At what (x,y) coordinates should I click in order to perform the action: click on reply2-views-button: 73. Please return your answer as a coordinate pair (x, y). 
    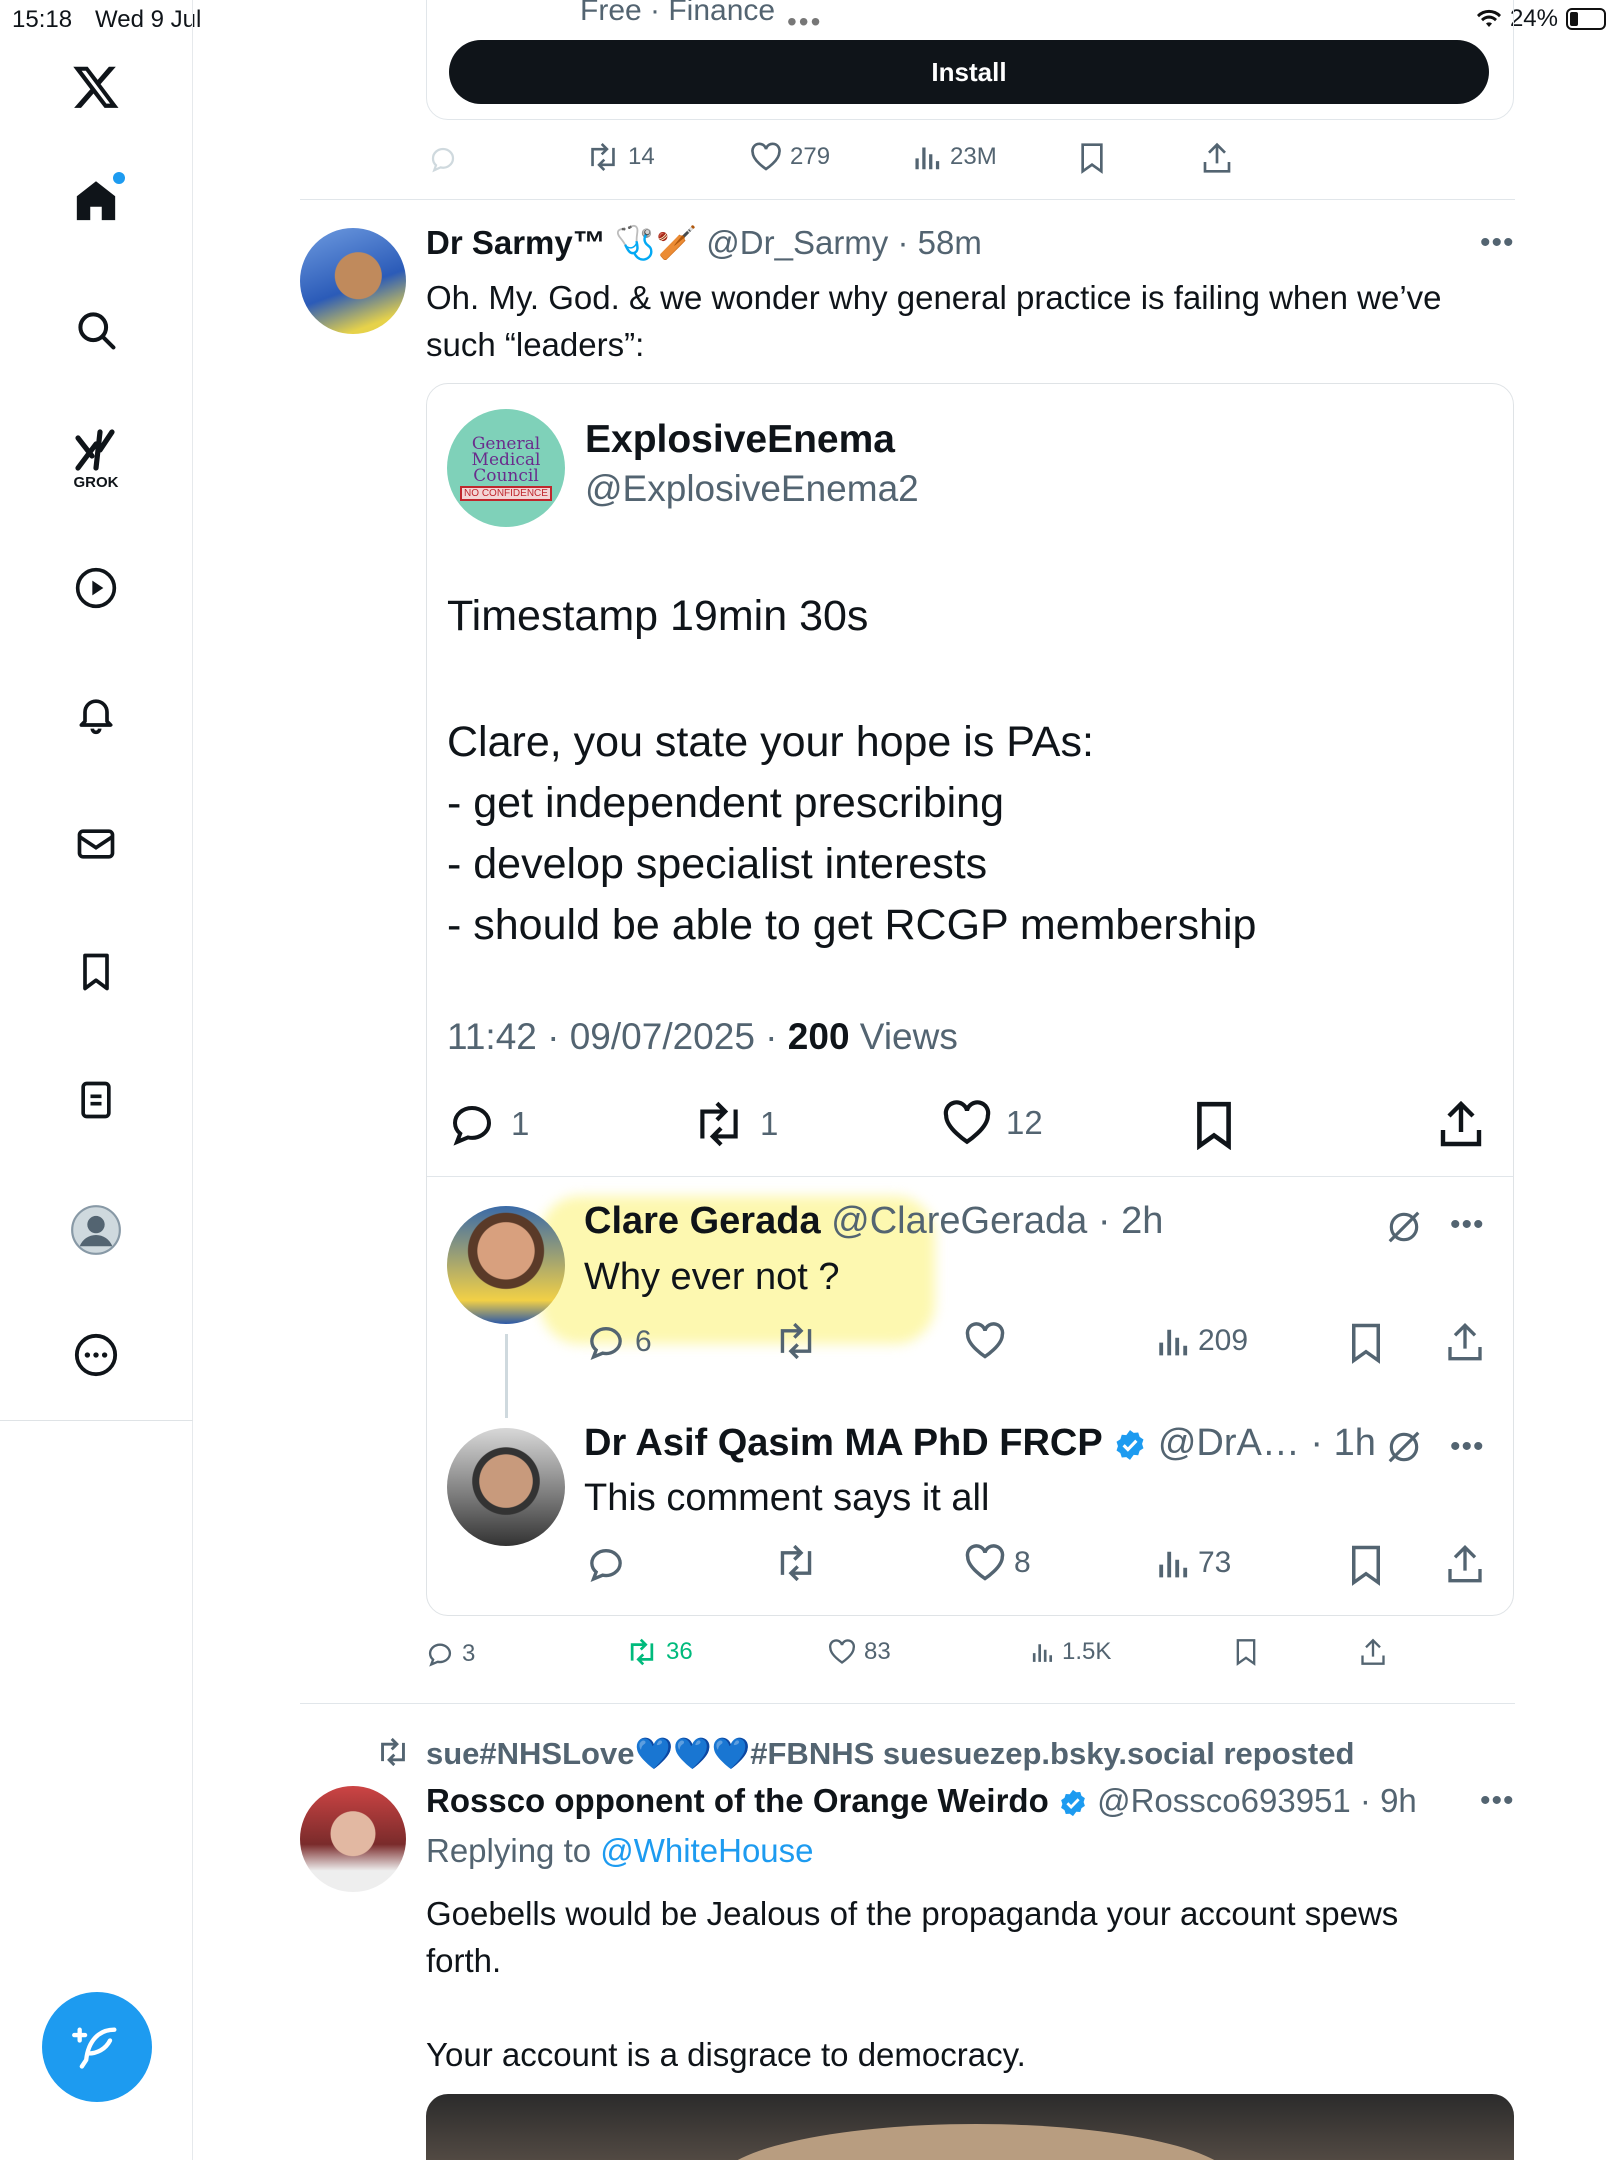
    Looking at the image, I should click on (1194, 1563).